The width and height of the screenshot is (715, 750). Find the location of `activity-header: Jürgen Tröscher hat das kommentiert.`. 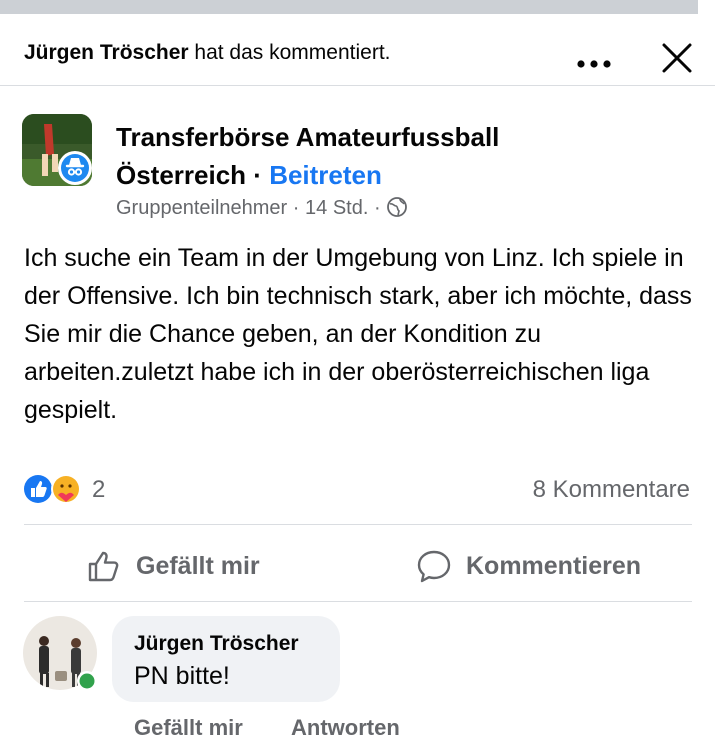

activity-header: Jürgen Tröscher hat das kommentiert. is located at coordinates (357, 50).